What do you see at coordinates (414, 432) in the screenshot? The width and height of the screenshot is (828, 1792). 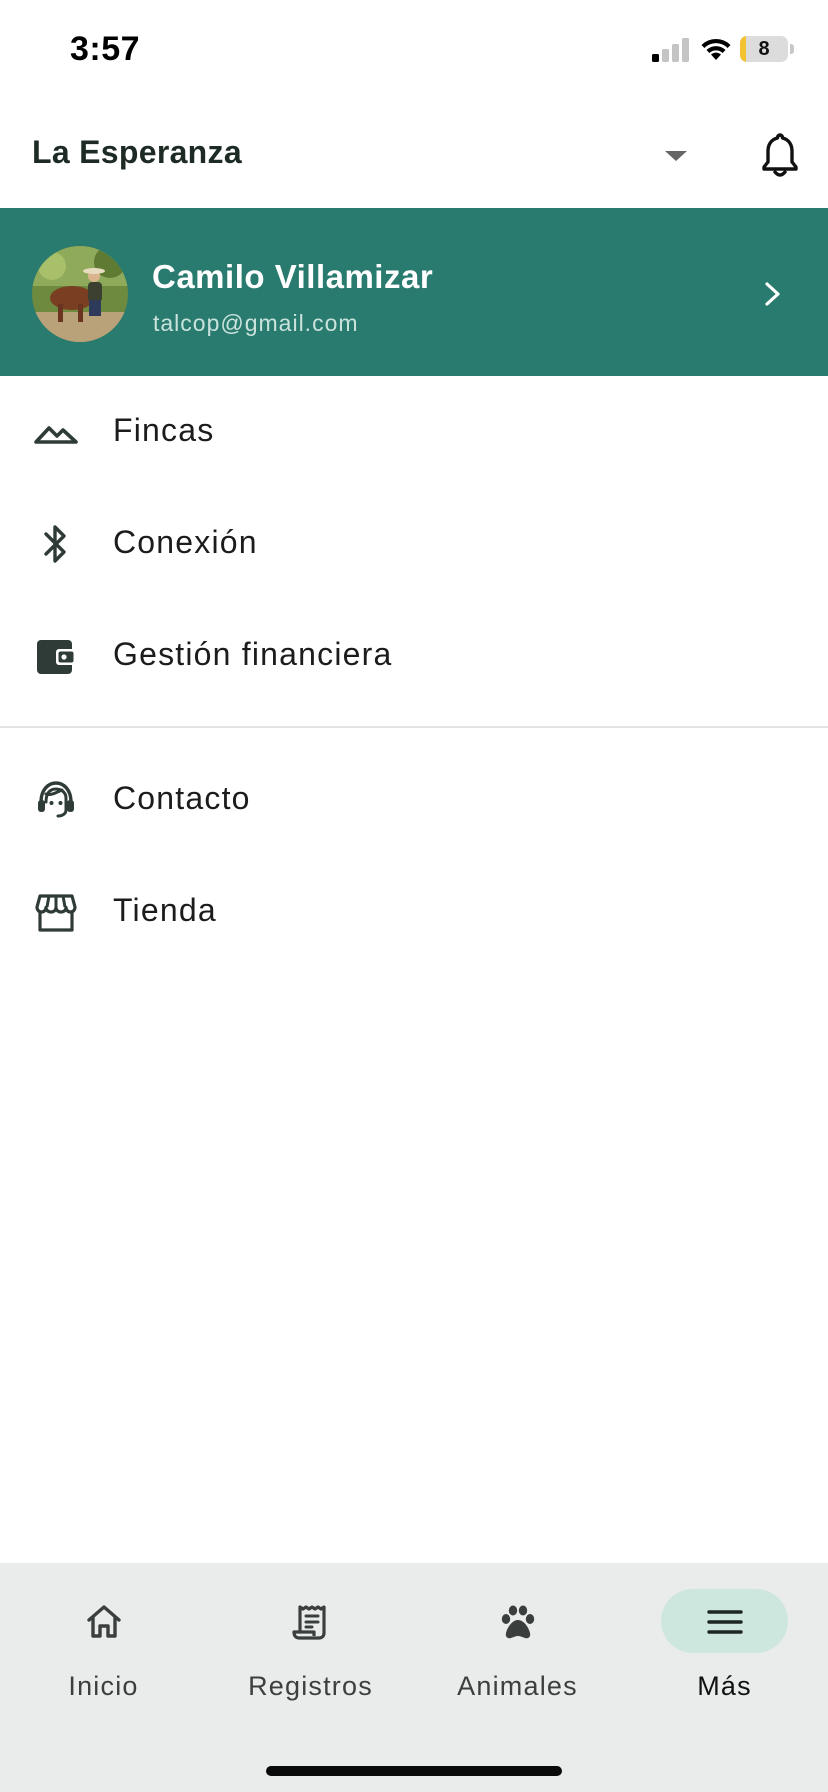 I see `menu-item-fincas: Fincas` at bounding box center [414, 432].